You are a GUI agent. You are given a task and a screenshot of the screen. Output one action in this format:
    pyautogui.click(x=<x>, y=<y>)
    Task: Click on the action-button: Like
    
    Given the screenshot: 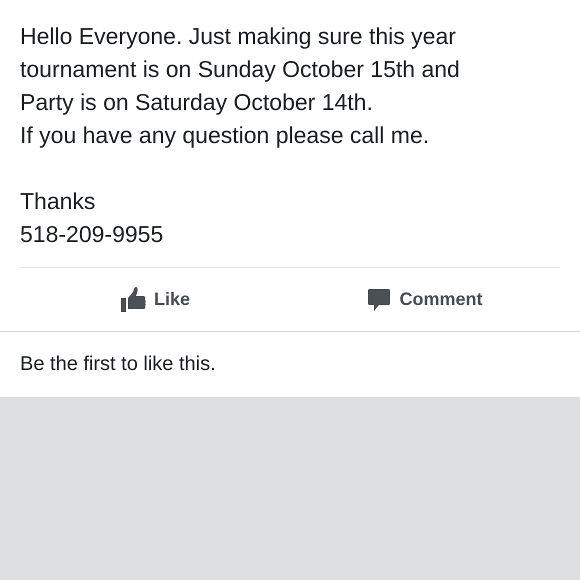 What is the action you would take?
    pyautogui.click(x=155, y=299)
    